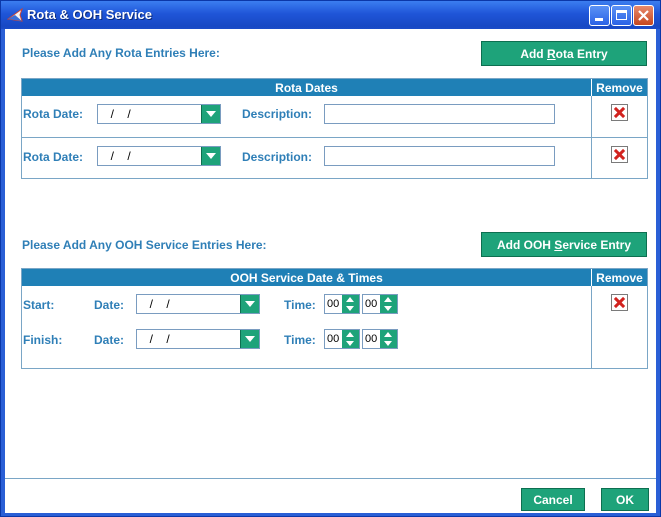  What do you see at coordinates (144, 245) in the screenshot?
I see `ooh-prompt: Please Add Any OOH Service Entries Here:` at bounding box center [144, 245].